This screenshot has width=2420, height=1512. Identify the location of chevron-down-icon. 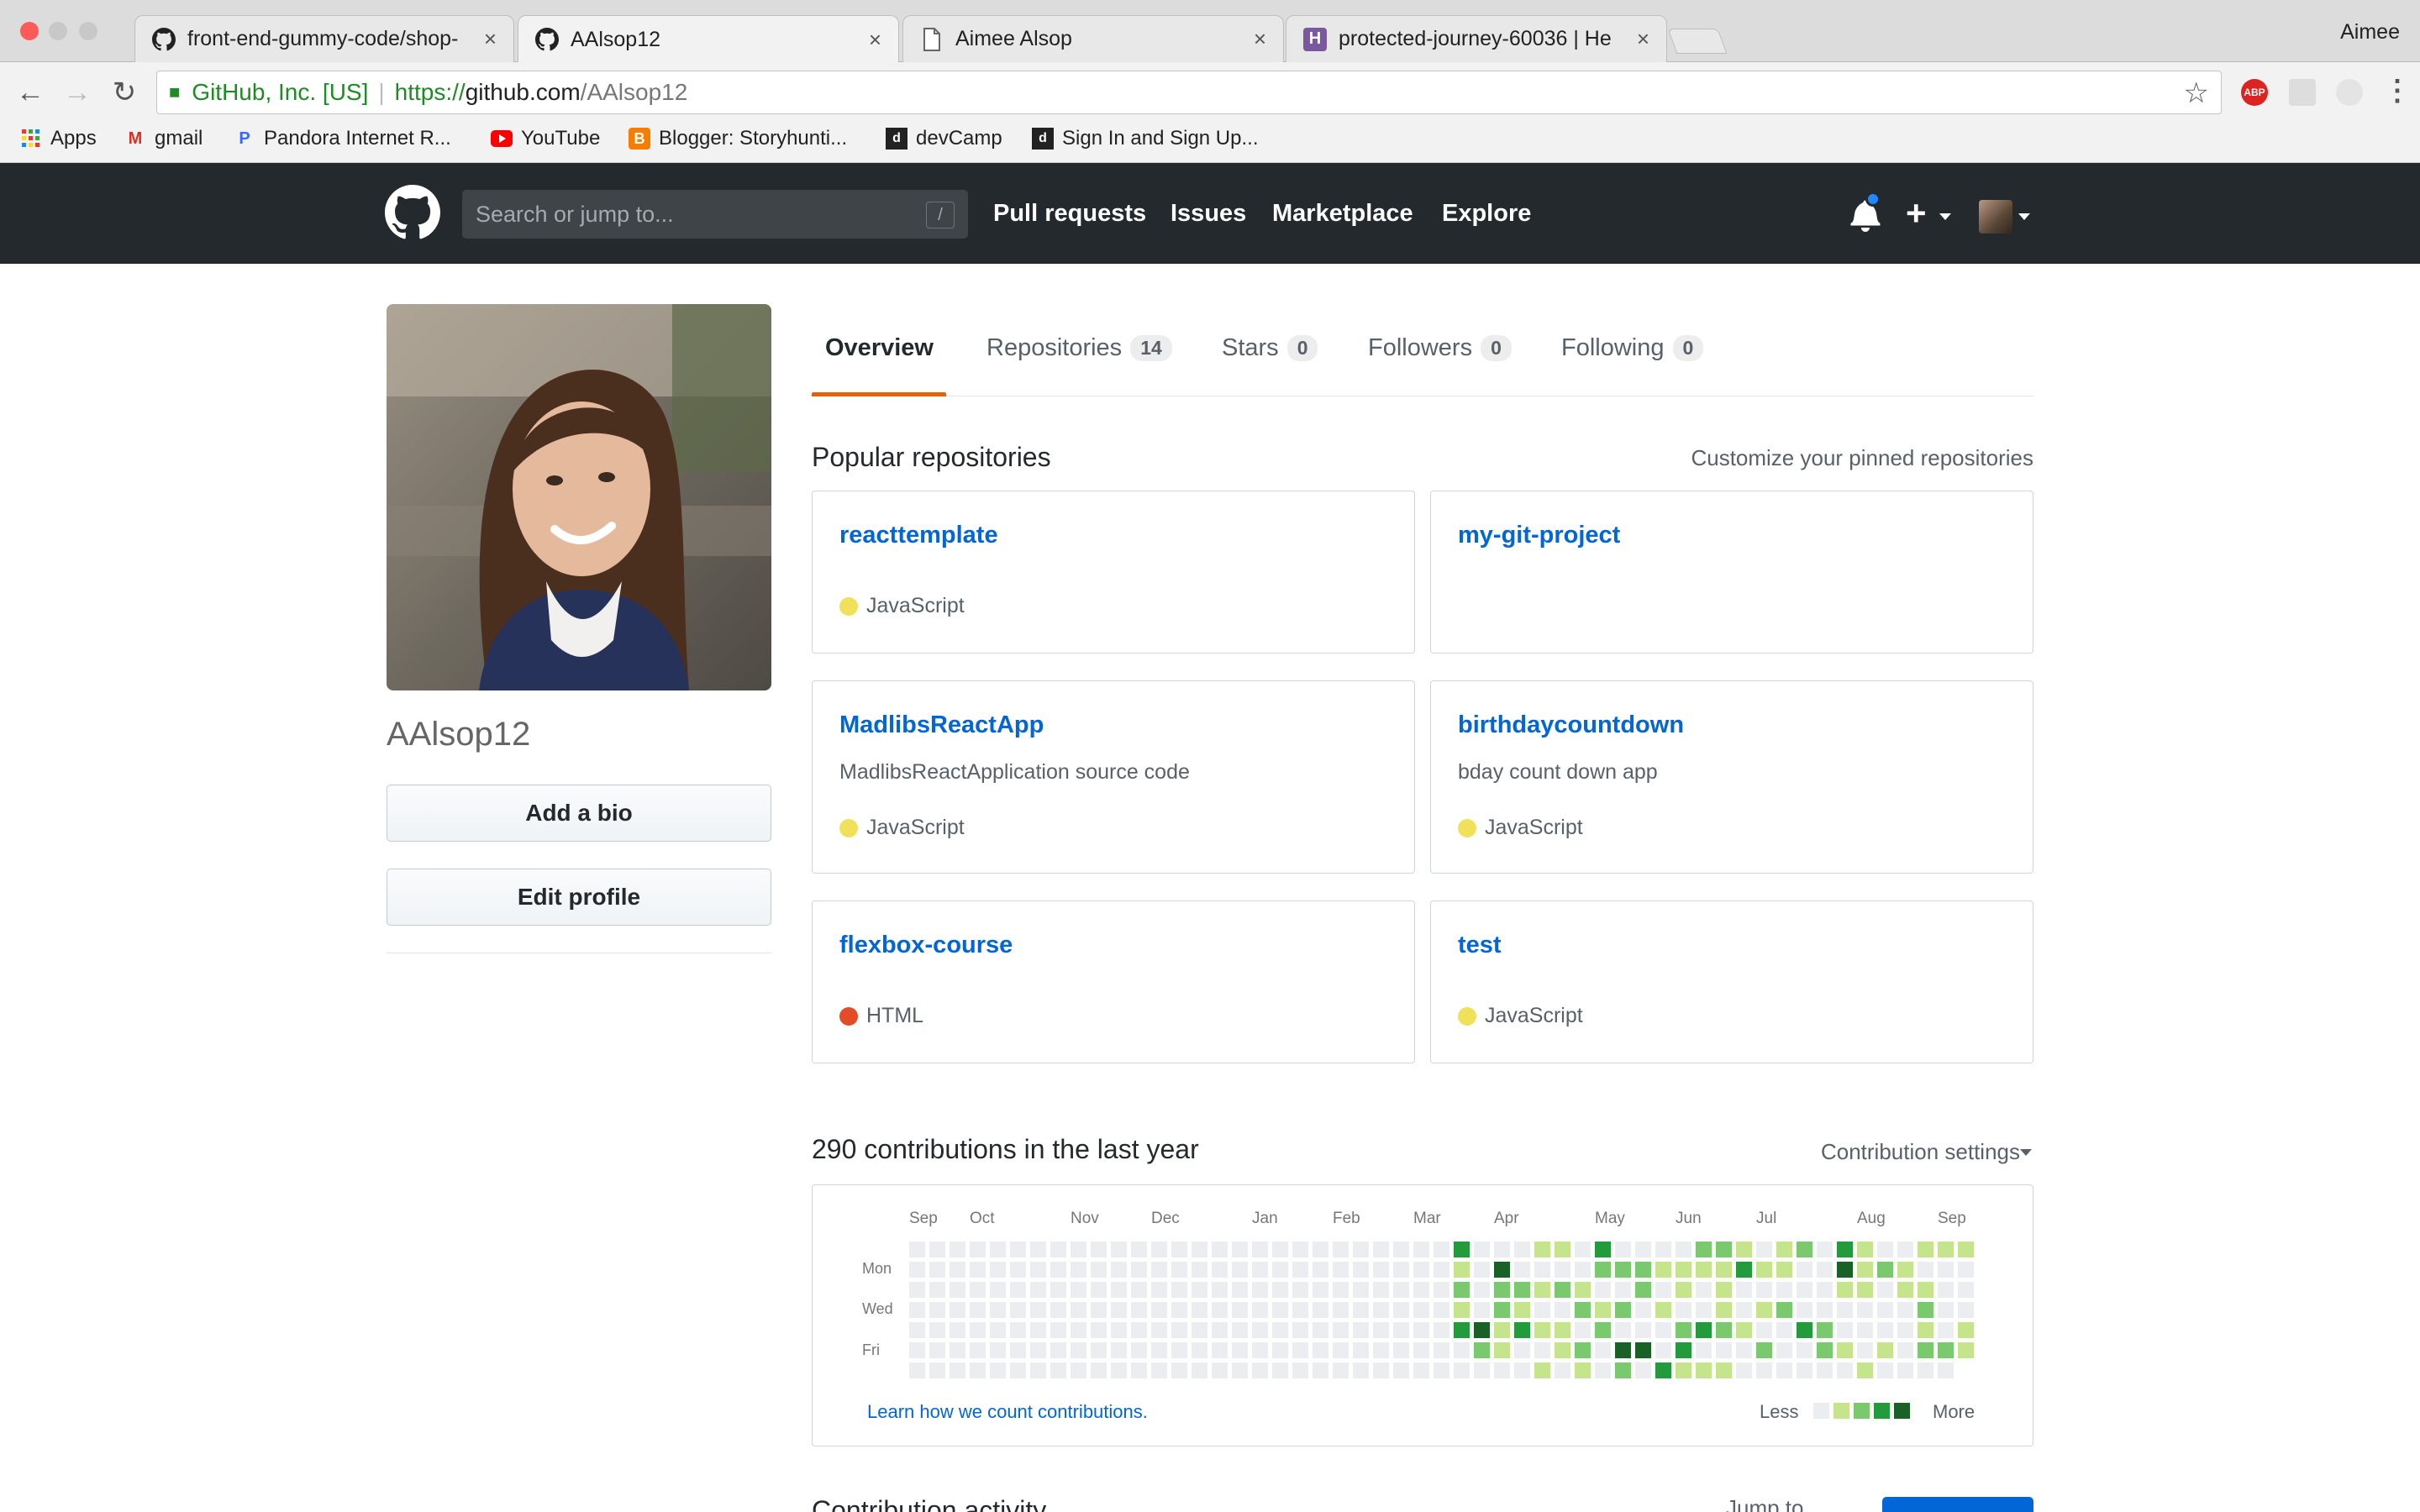
(2026, 1152).